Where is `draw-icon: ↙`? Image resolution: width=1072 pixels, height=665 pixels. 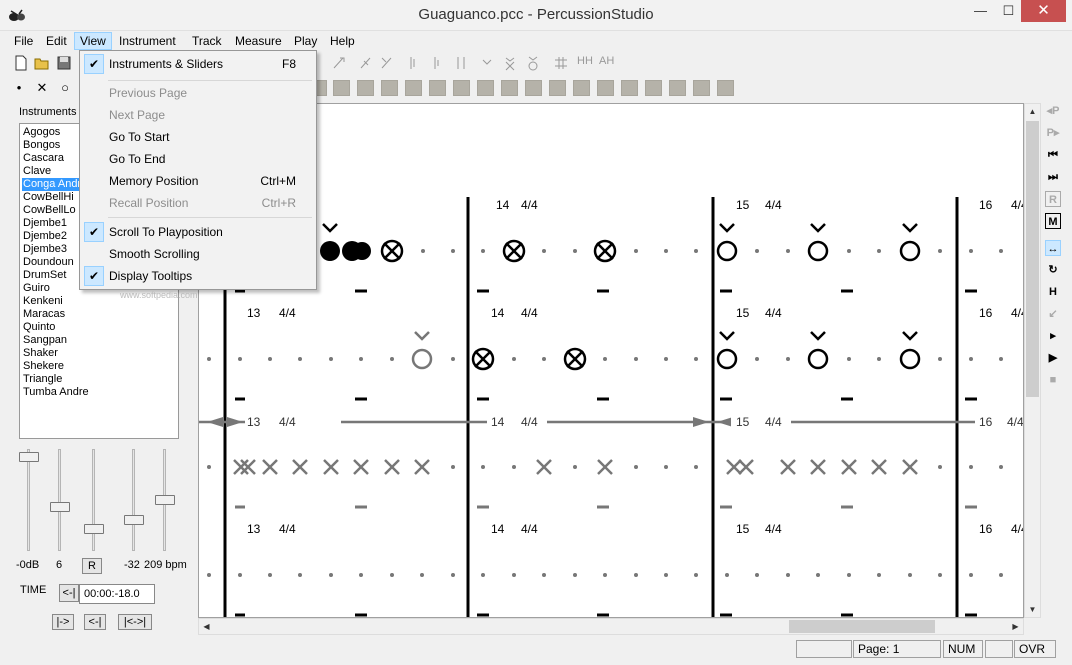 draw-icon: ↙ is located at coordinates (1053, 314).